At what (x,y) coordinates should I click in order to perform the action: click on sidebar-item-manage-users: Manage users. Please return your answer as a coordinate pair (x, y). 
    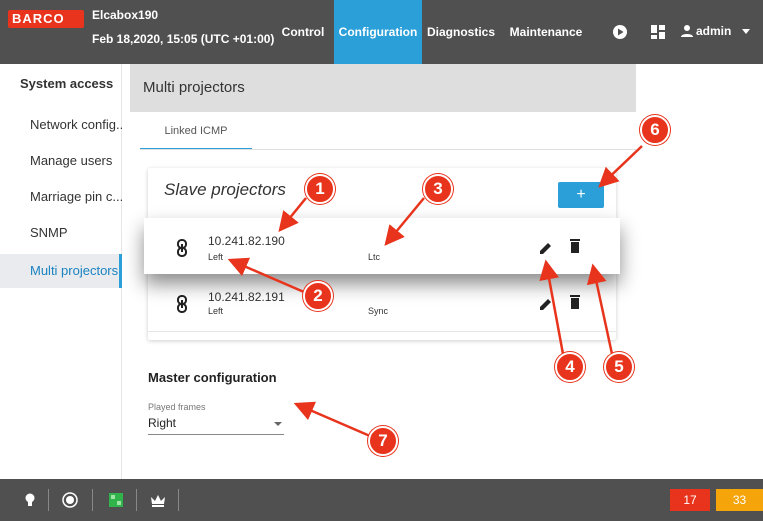
    Looking at the image, I should click on (61, 161).